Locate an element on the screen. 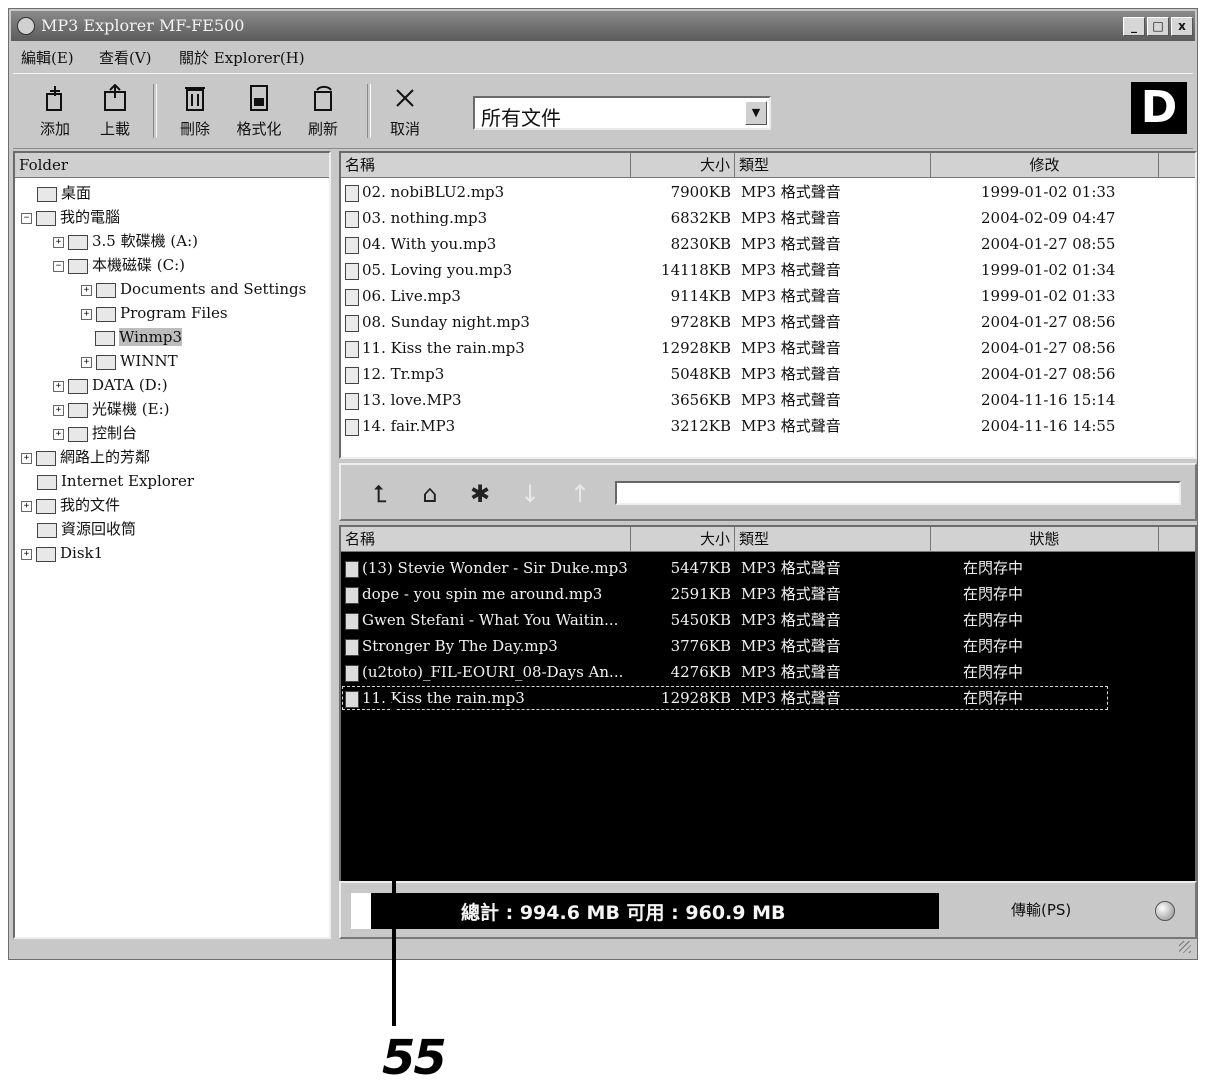  tree-node-network: + 網路上的芳鄰 is located at coordinates (85, 457).